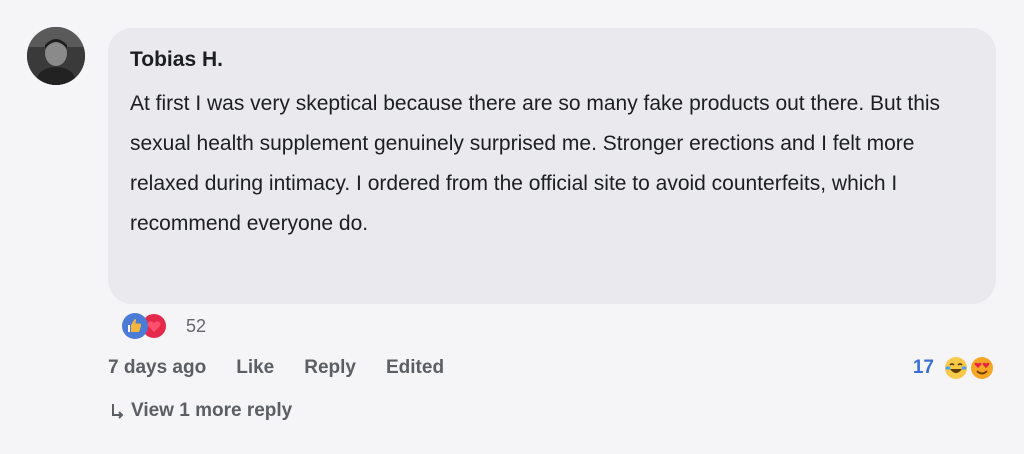 This screenshot has height=454, width=1024. I want to click on reply-reaction-count: 17, so click(923, 367).